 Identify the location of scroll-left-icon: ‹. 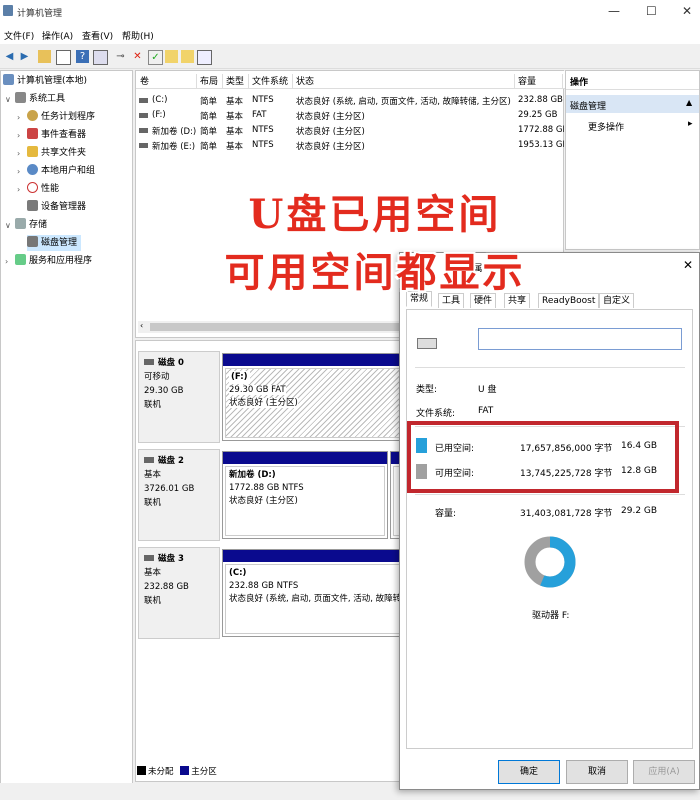
(141, 325).